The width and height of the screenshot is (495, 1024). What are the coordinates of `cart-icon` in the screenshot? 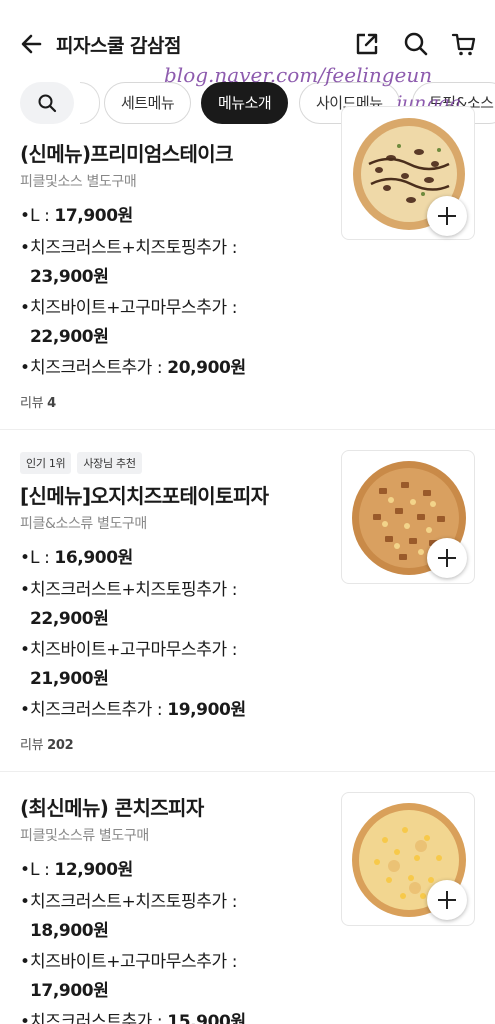 It's located at (463, 44).